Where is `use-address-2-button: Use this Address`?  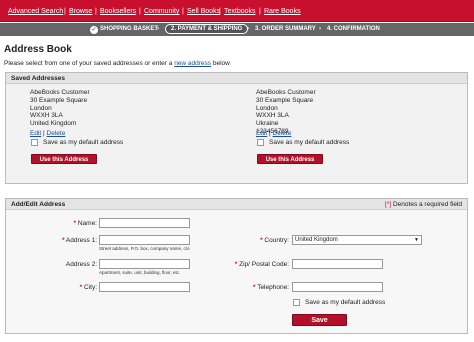 use-address-2-button: Use this Address is located at coordinates (290, 159).